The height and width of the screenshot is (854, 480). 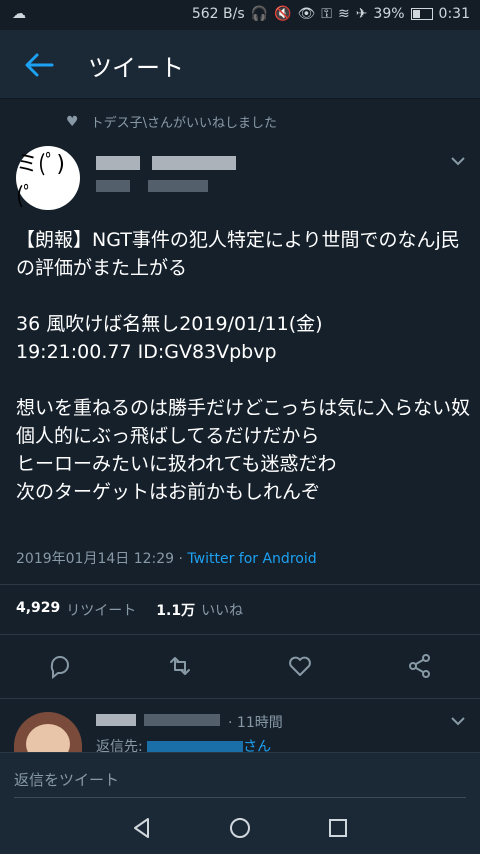 I want to click on status-right: 562 B/s 🎧 🔇 👁 ⚿ ≋ ✈ 39% 0:31, so click(x=331, y=14).